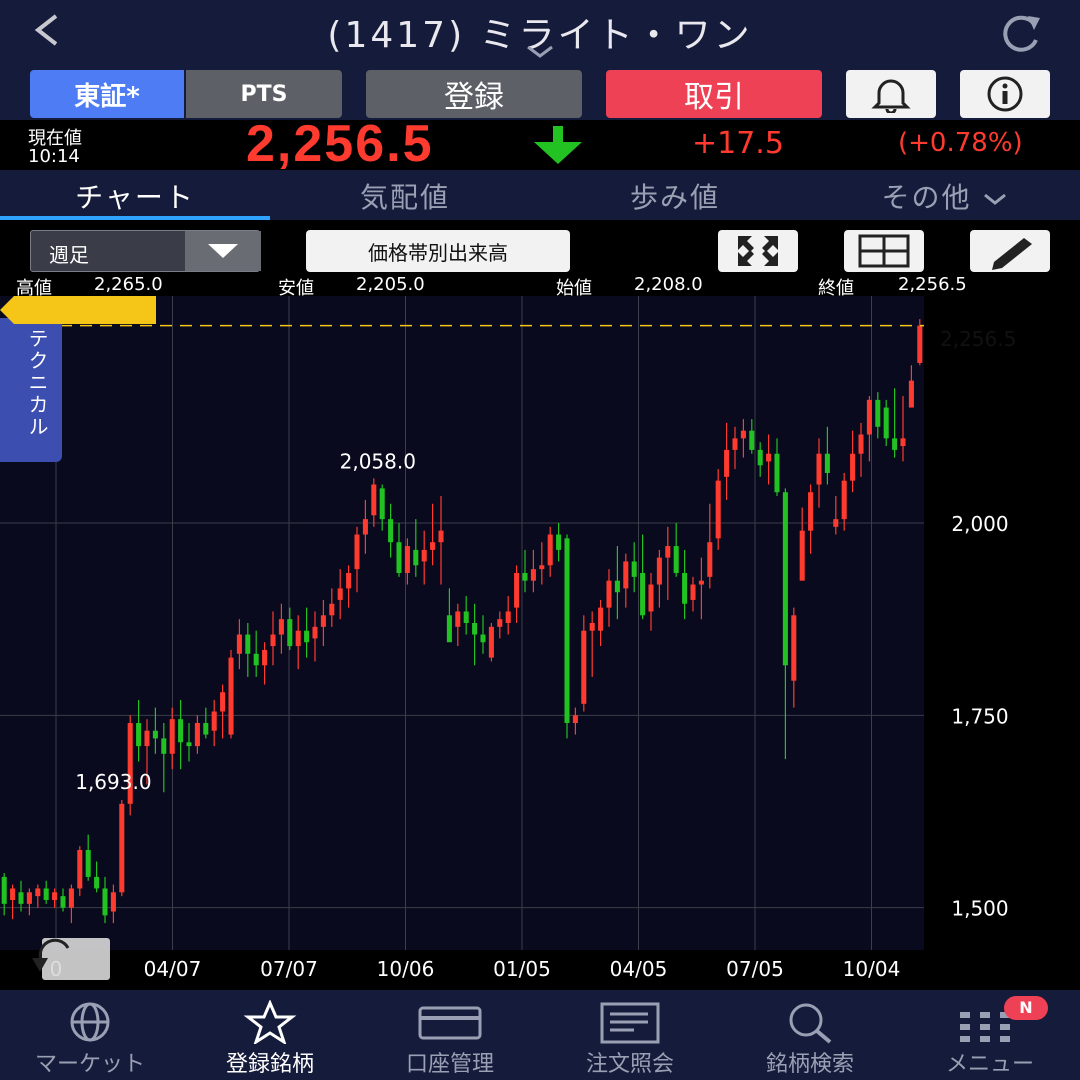 The width and height of the screenshot is (1080, 1080). Describe the element at coordinates (945, 196) in the screenshot. I see `tab-other: その他` at that location.